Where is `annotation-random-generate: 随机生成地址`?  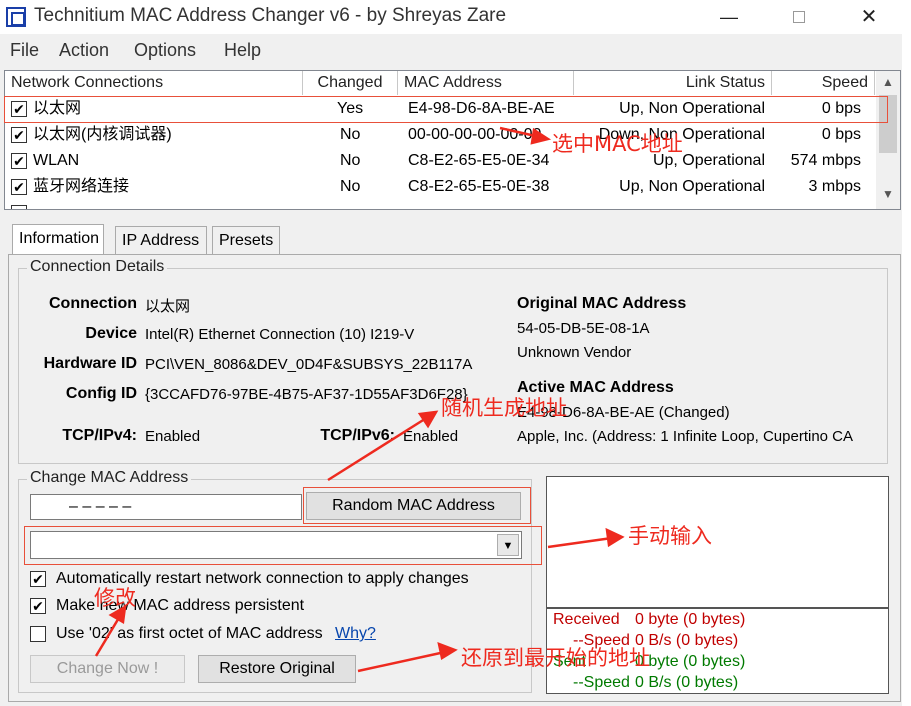 annotation-random-generate: 随机生成地址 is located at coordinates (504, 408).